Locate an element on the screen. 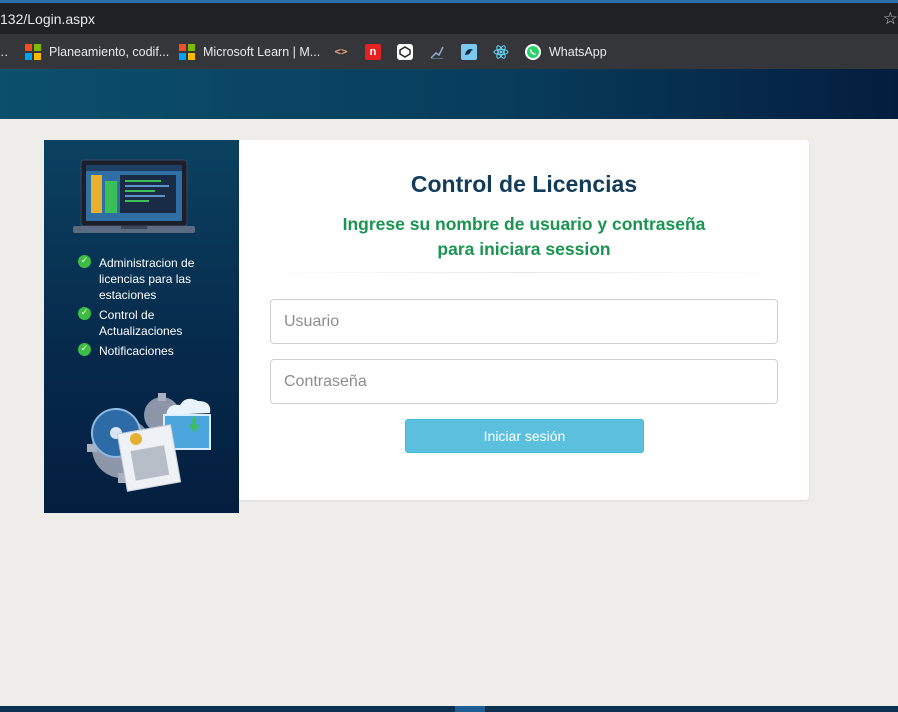  red-n-icon: n is located at coordinates (373, 51).